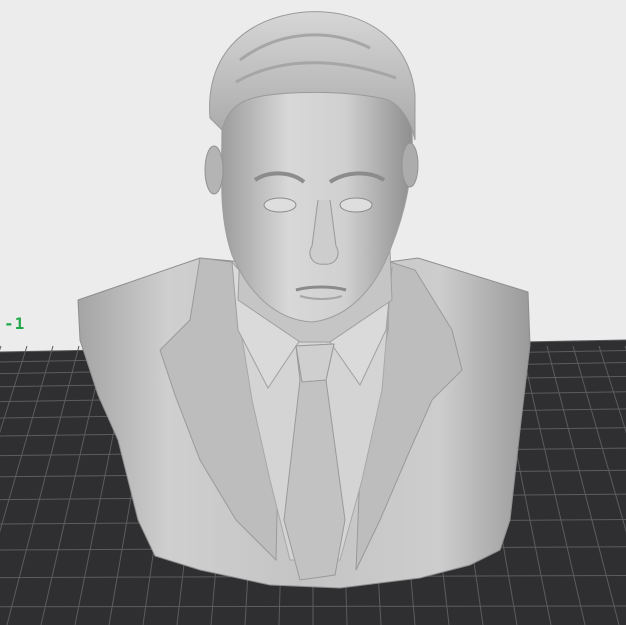  I want to click on left-eye, so click(280, 205).